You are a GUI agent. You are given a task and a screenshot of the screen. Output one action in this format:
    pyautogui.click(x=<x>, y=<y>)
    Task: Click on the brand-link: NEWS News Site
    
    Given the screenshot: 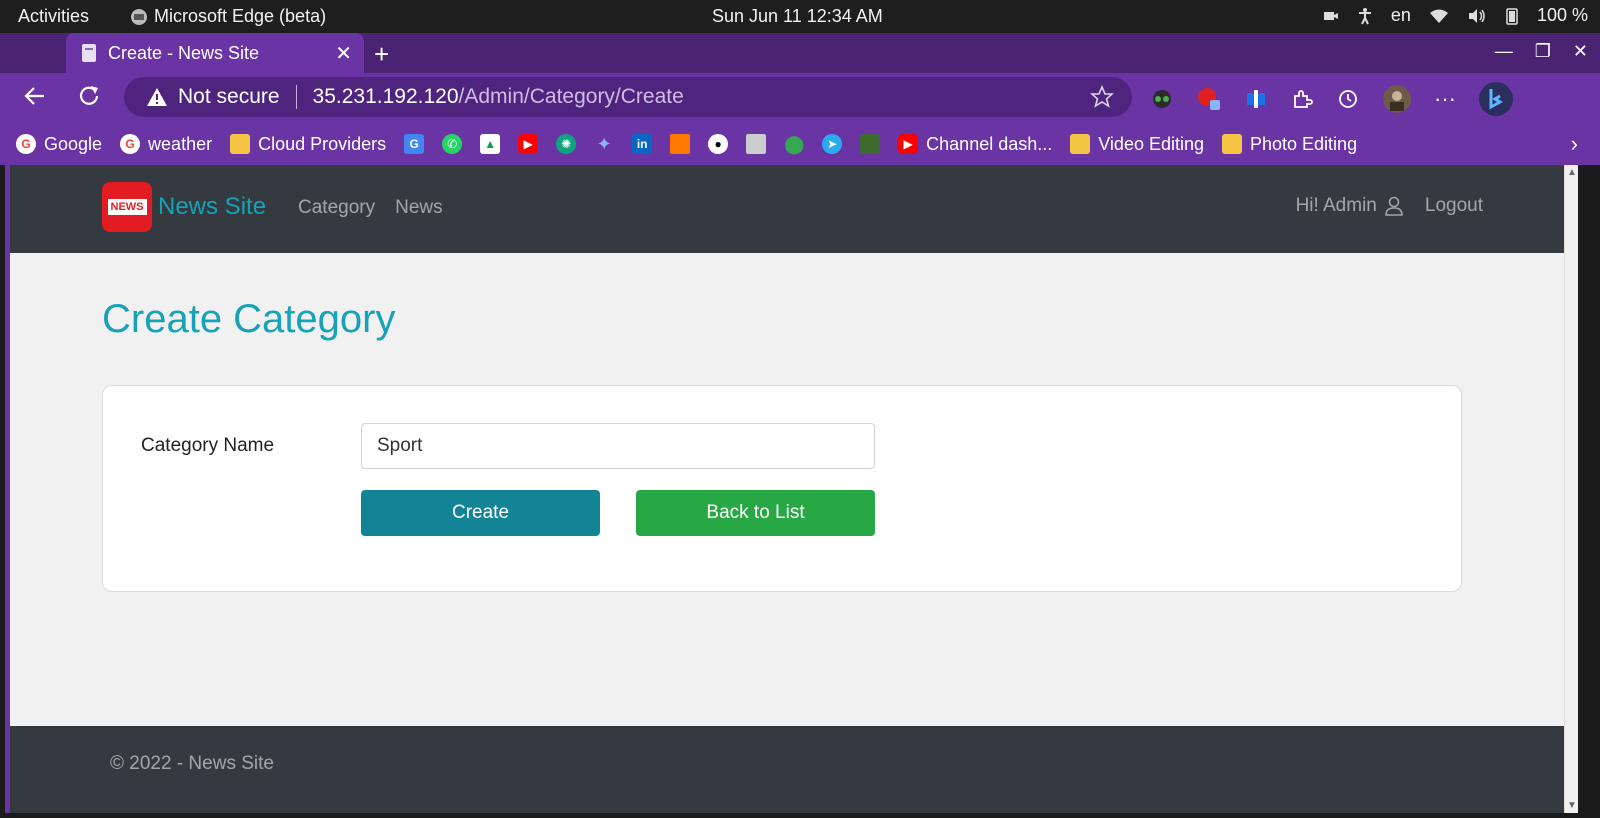 What is the action you would take?
    pyautogui.click(x=184, y=207)
    